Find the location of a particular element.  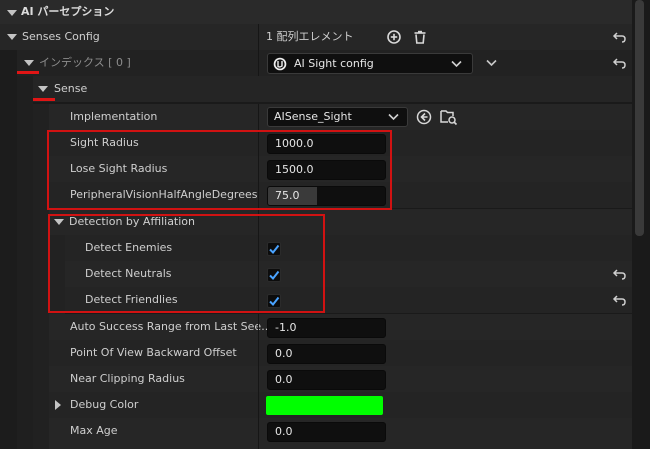

scrollbar-track is located at coordinates (641, 224).